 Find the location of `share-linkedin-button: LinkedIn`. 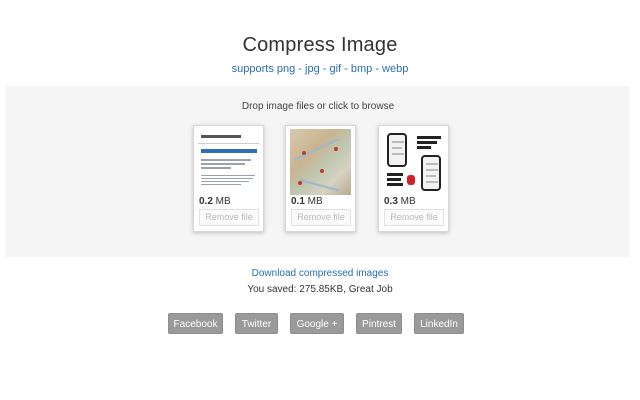

share-linkedin-button: LinkedIn is located at coordinates (439, 323).